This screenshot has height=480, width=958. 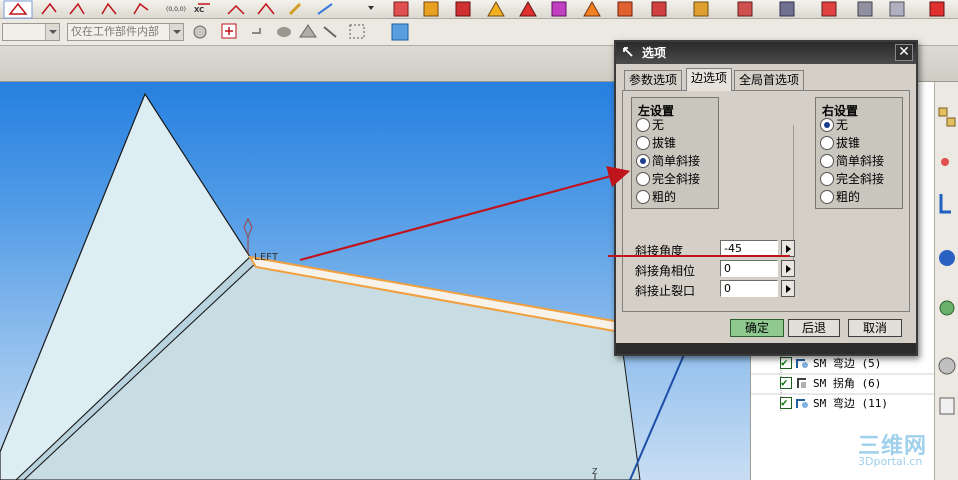 I want to click on scope-filter-dropdown: 仅在工作部件内部, so click(x=125, y=32).